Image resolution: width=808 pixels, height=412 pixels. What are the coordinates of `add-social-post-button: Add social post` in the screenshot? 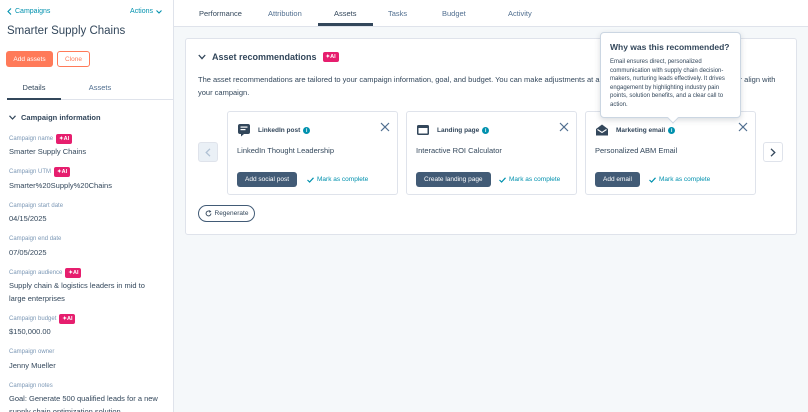 It's located at (267, 179).